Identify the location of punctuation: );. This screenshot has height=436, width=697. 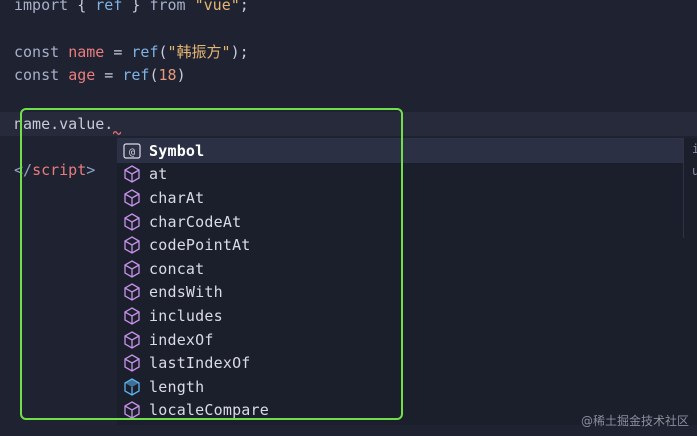
(239, 52).